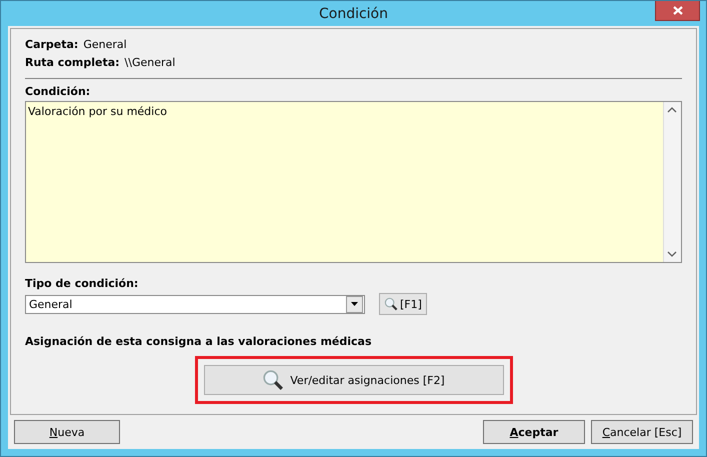 Image resolution: width=707 pixels, height=457 pixels. Describe the element at coordinates (72, 62) in the screenshot. I see `field-label: Ruta completa:` at that location.